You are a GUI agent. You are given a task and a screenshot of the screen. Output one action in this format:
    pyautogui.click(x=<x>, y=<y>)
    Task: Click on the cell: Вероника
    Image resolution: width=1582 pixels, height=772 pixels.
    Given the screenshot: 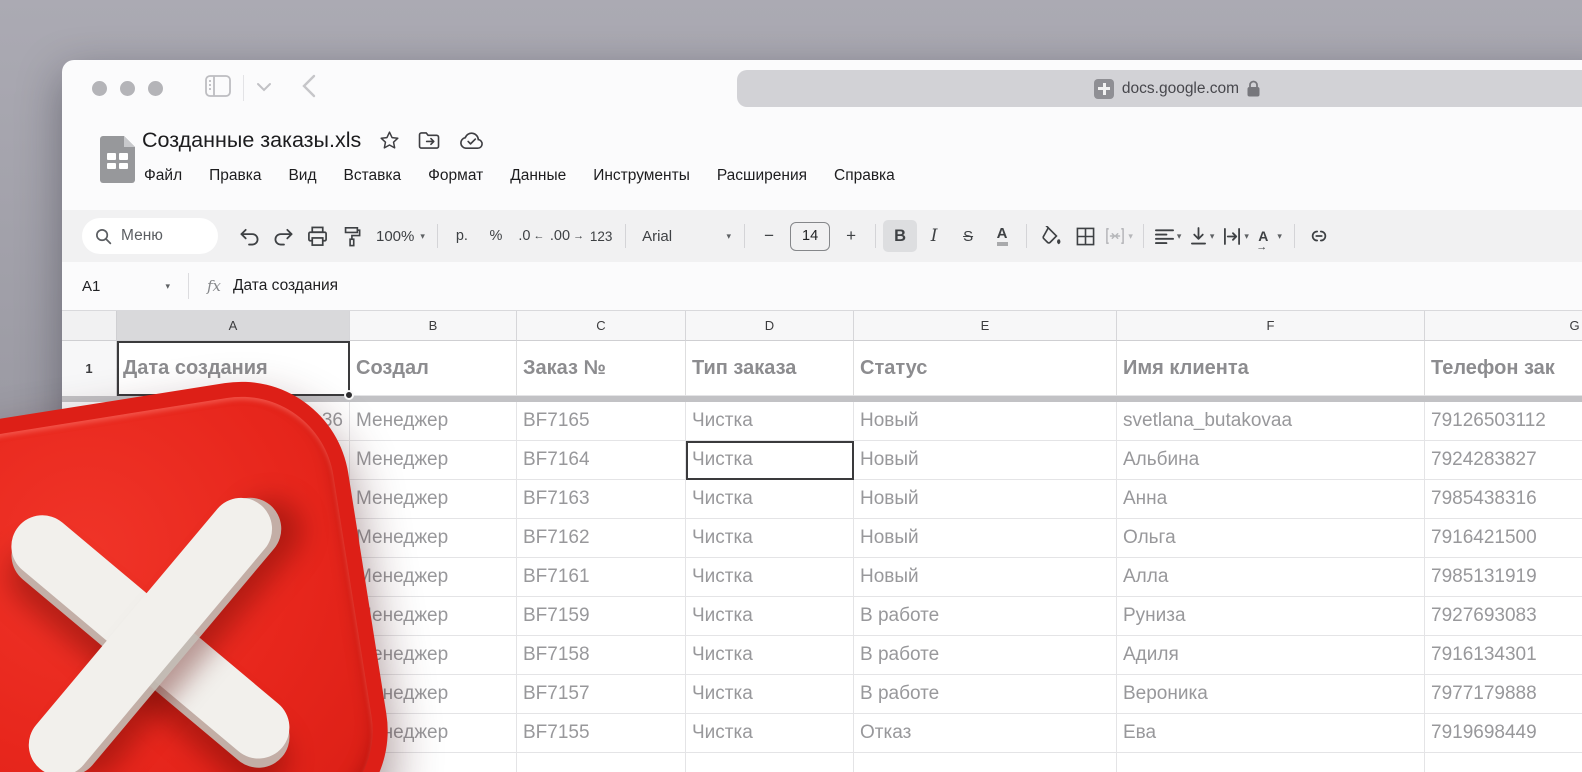 What is the action you would take?
    pyautogui.click(x=1271, y=694)
    